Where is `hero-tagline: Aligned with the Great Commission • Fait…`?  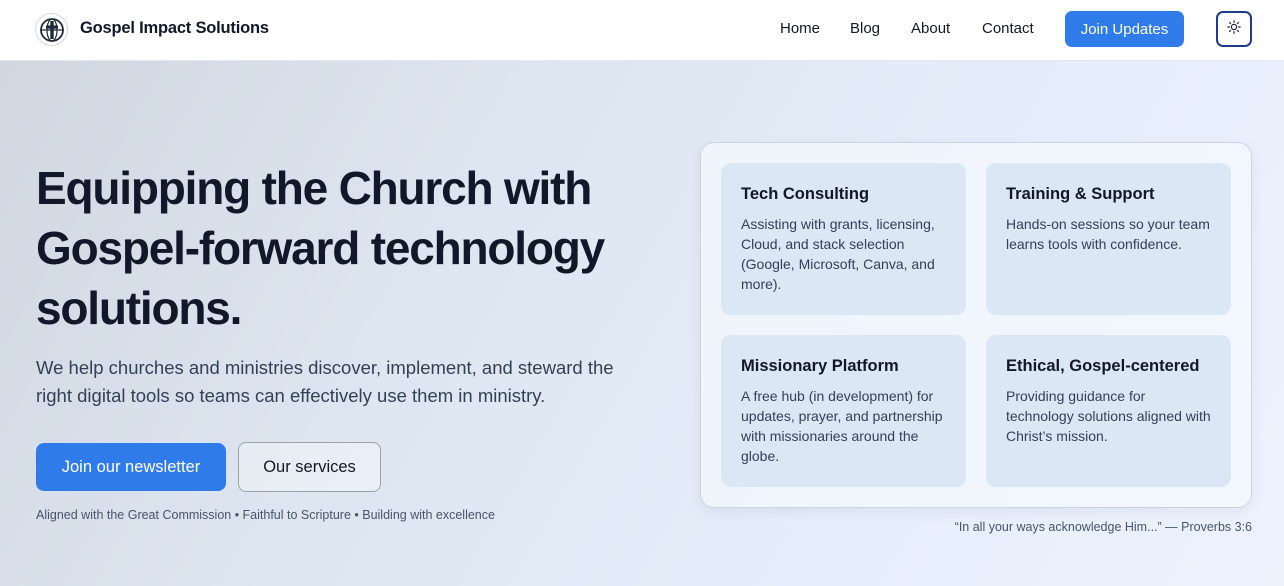 hero-tagline: Aligned with the Great Commission • Fait… is located at coordinates (265, 515).